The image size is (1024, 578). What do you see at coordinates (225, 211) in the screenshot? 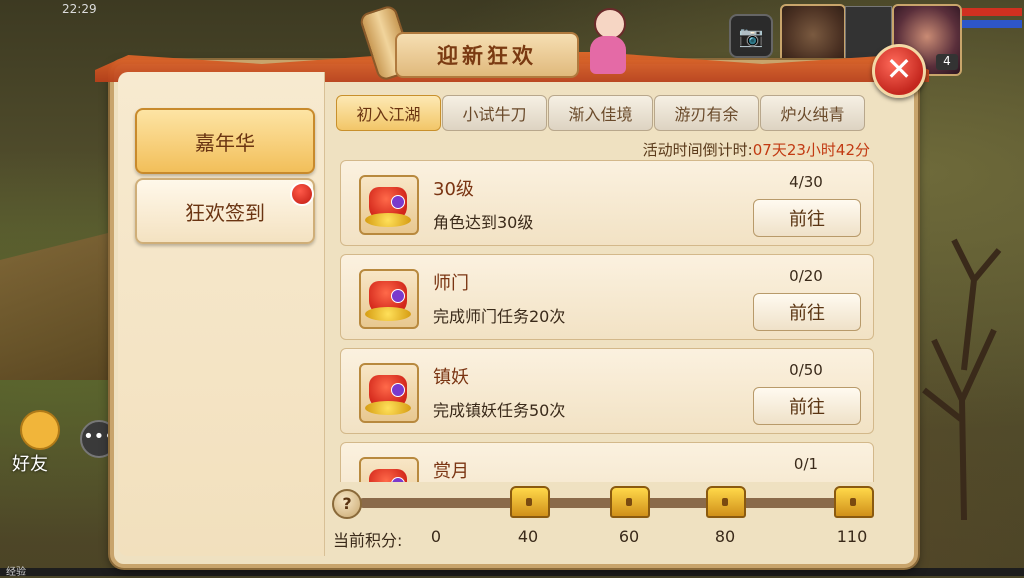
I see `side-item-signin: 狂欢签到` at bounding box center [225, 211].